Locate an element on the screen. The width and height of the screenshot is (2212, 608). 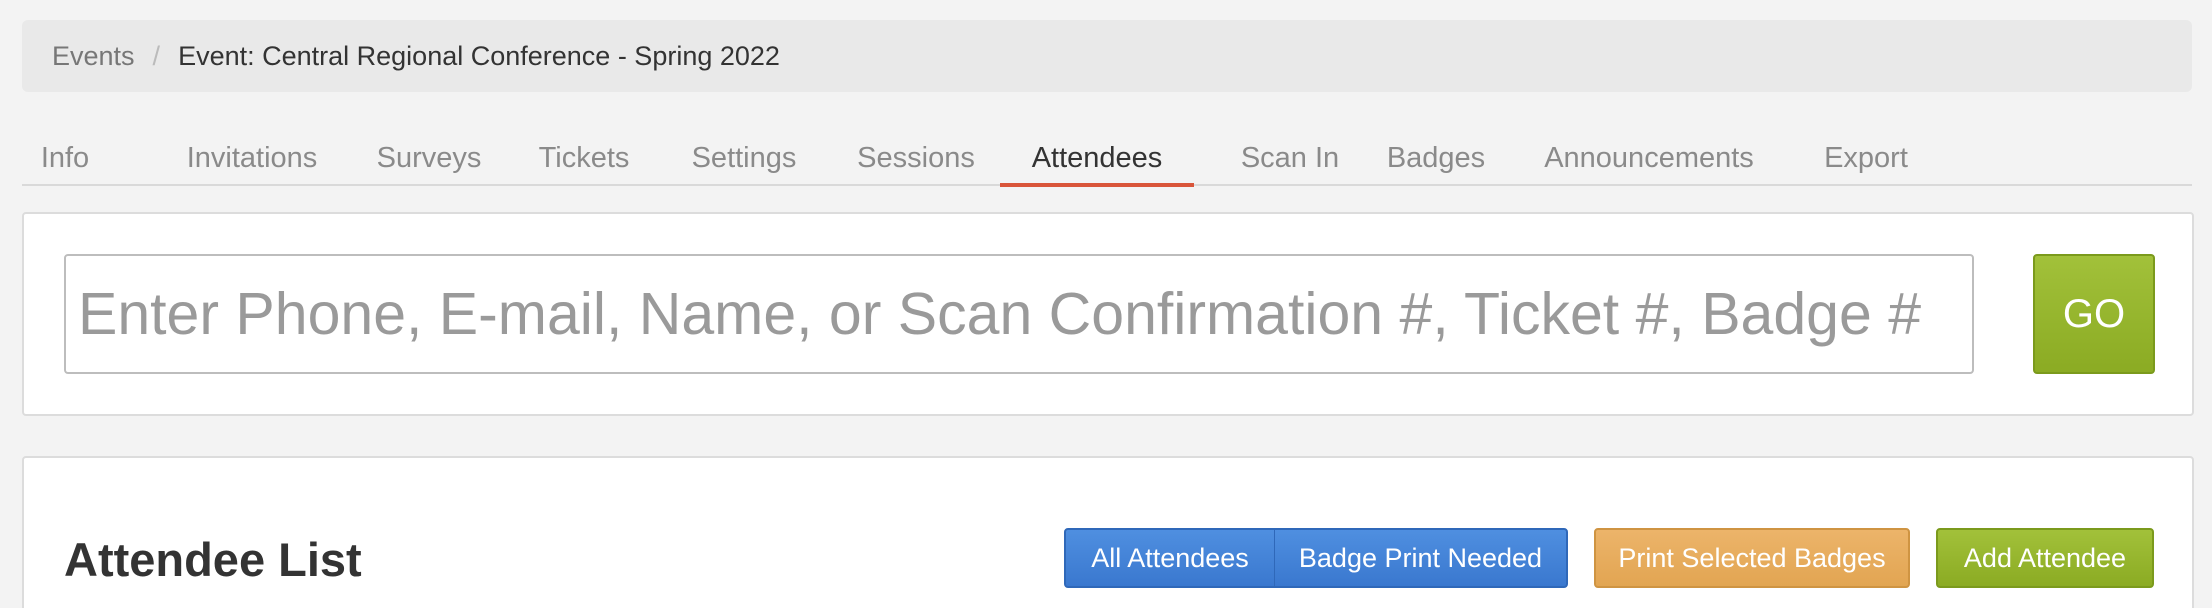
add-attendee-button: Add Attendee is located at coordinates (2045, 558).